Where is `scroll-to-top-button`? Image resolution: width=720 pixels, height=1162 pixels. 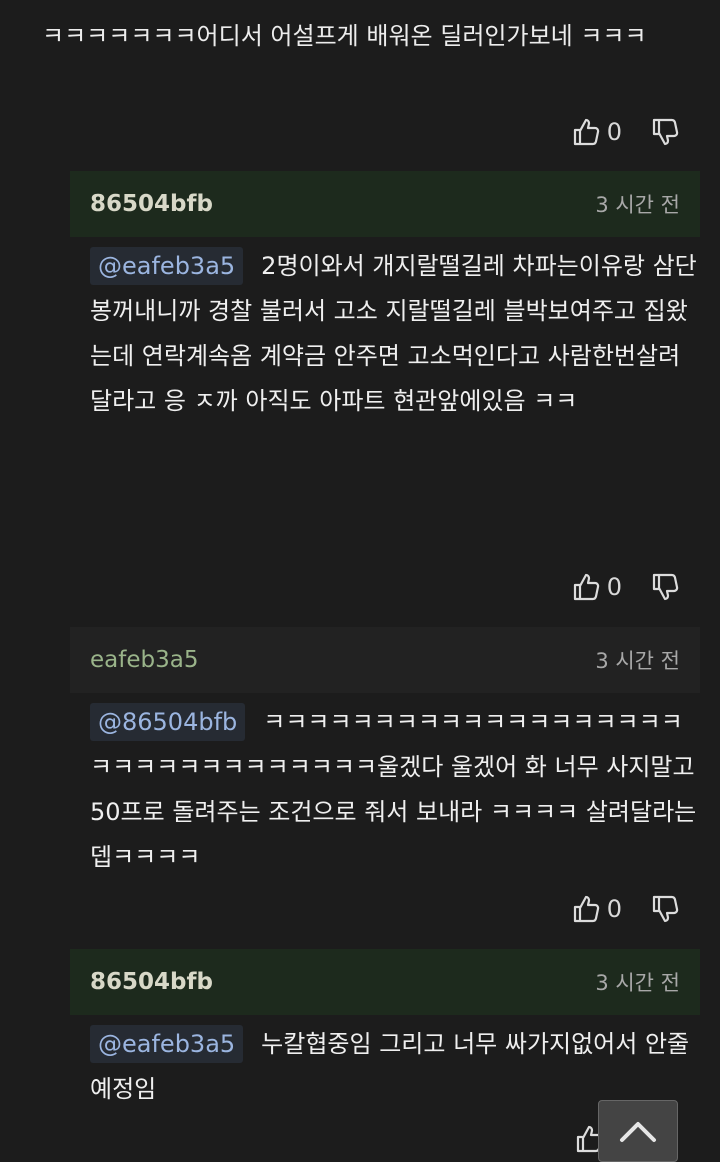
scroll-to-top-button is located at coordinates (638, 1131).